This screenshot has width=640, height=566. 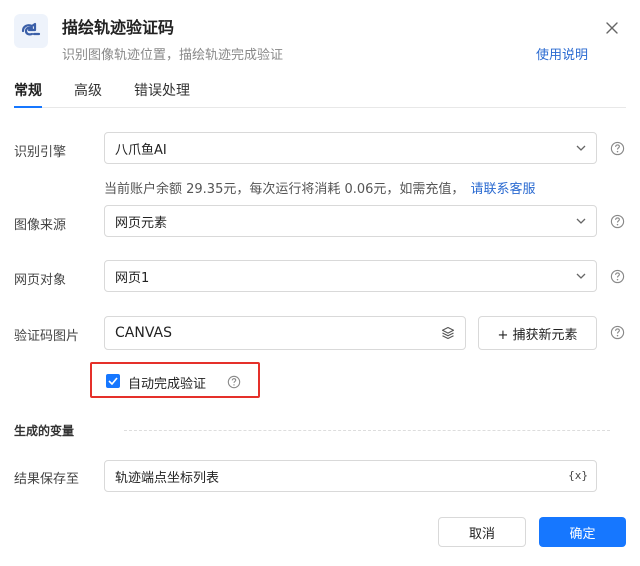 What do you see at coordinates (284, 189) in the screenshot?
I see `balance-text: 当前账户余额 29.35元，每次运行将消耗 0.06元，如需充值，` at bounding box center [284, 189].